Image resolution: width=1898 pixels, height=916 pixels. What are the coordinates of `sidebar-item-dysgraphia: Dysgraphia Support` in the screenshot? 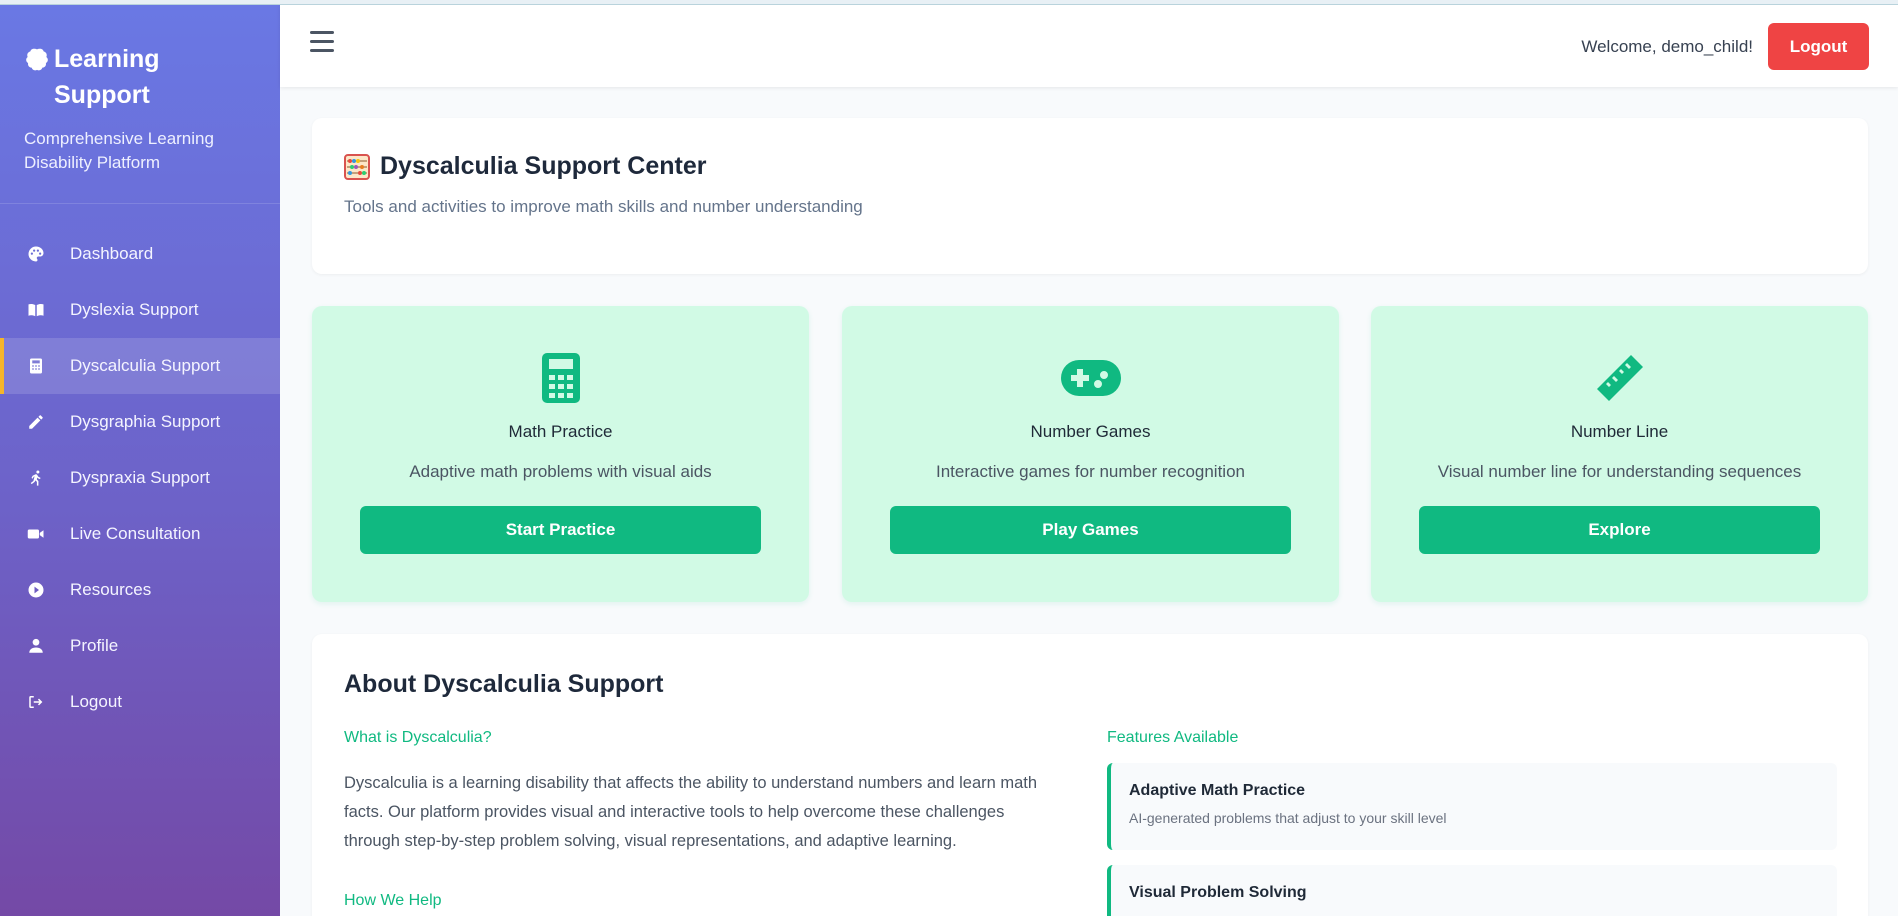 It's located at (140, 422).